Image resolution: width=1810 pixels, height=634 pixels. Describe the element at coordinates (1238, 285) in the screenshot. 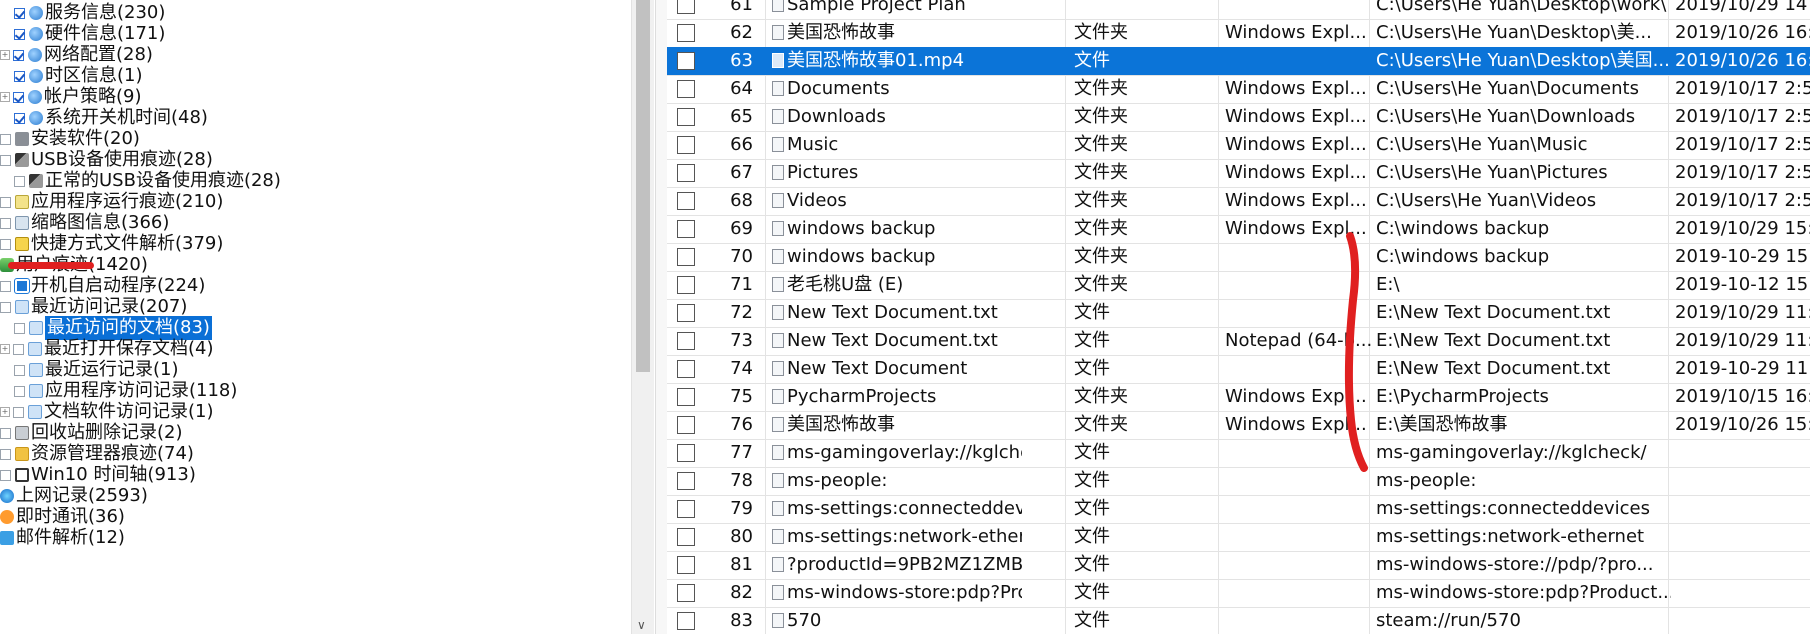

I see `table-row: 71 老毛桃U盘 (E) 文件夹 E:\ 2019-10-12 15:` at that location.